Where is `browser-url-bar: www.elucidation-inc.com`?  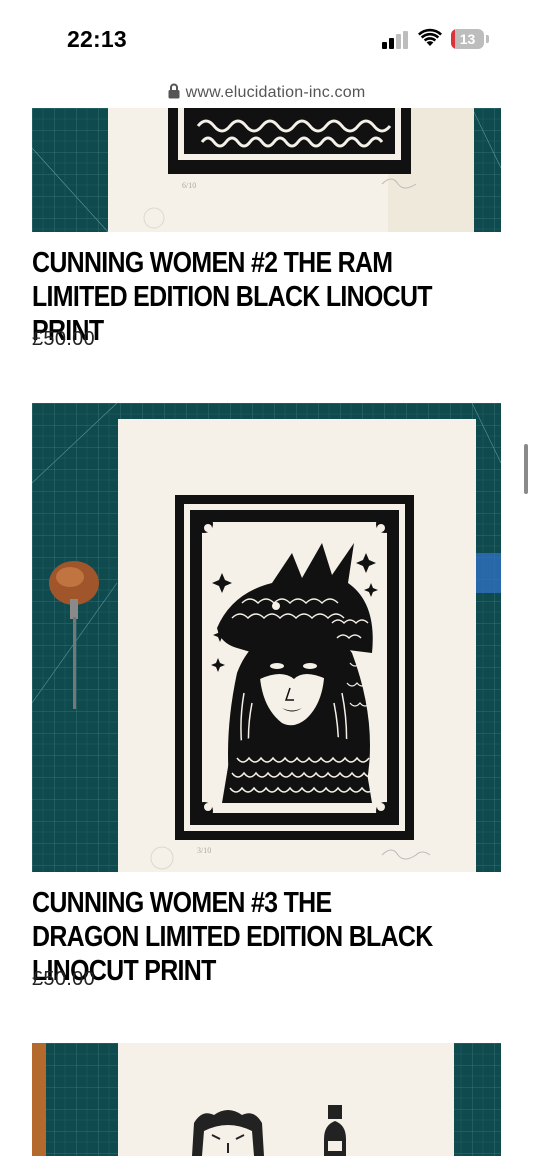 browser-url-bar: www.elucidation-inc.com is located at coordinates (266, 93).